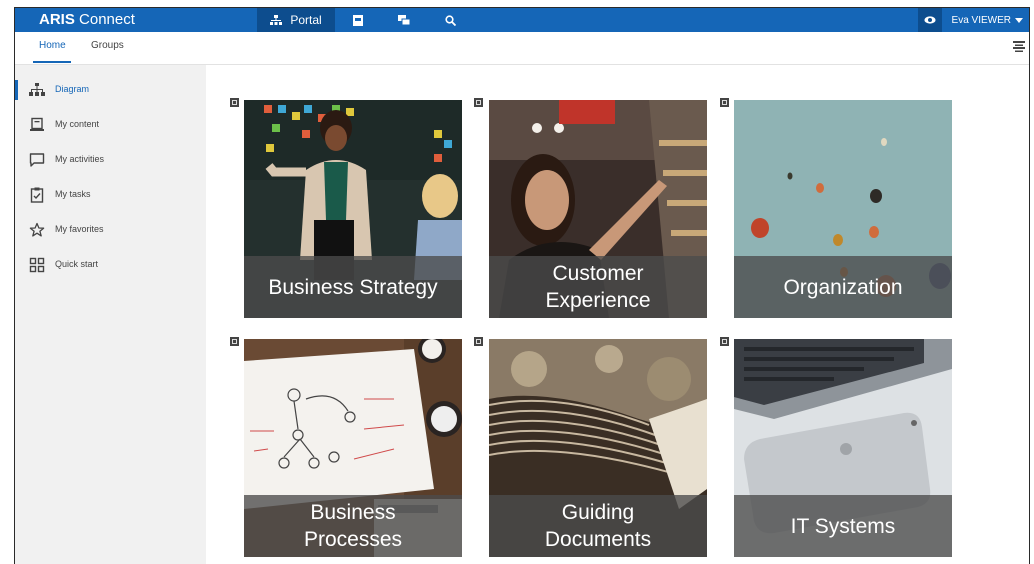  I want to click on sidebar-item-my-content: My content, so click(110, 125).